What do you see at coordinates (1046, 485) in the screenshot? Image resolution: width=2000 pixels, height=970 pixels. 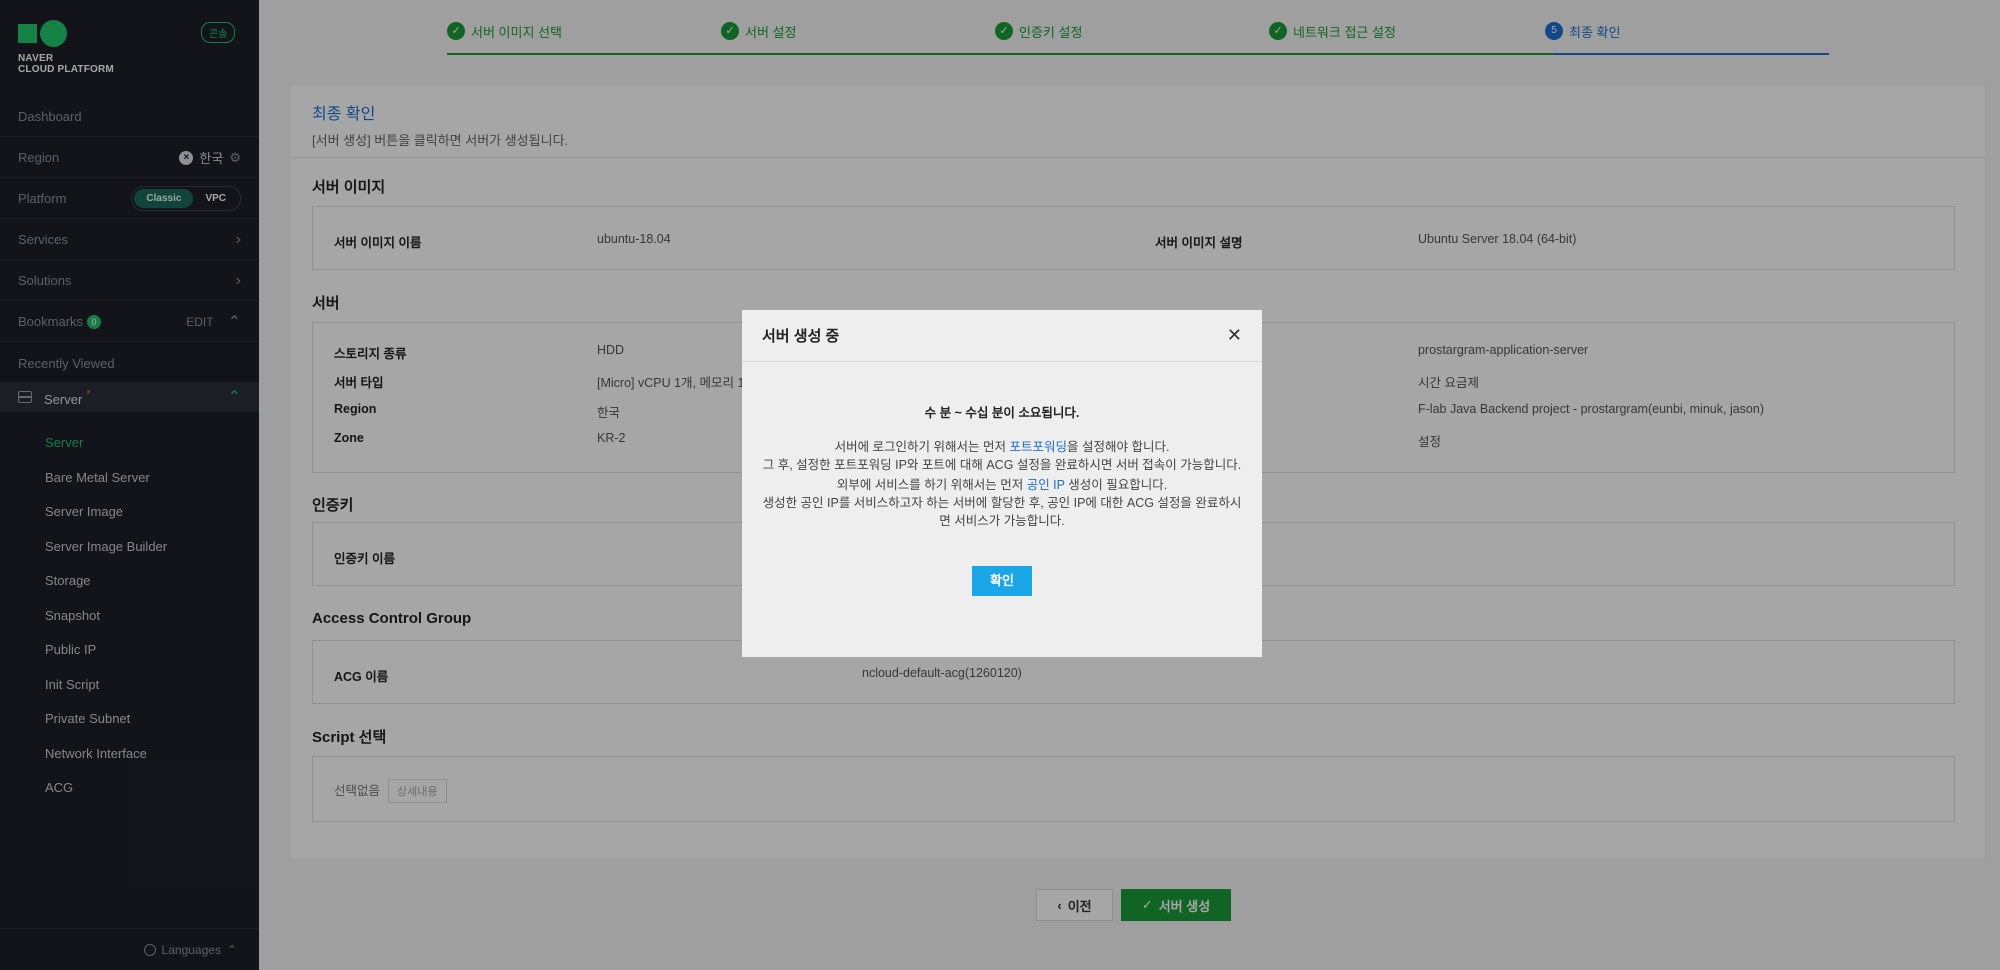 I see `public-ip-link: 공인 IP` at bounding box center [1046, 485].